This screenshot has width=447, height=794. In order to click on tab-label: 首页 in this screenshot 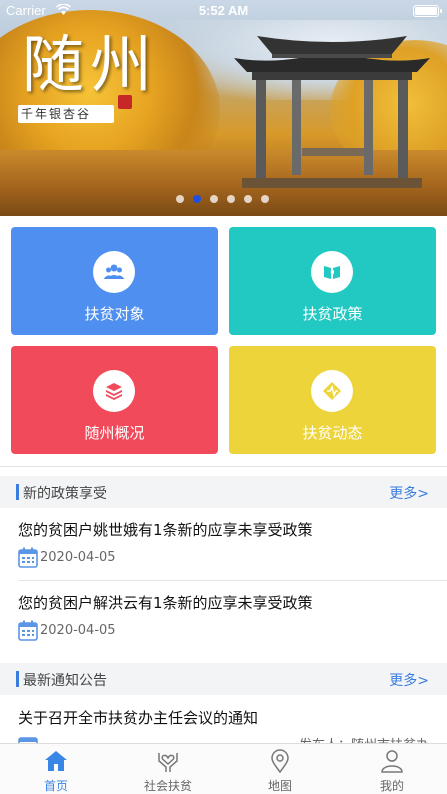, I will do `click(55, 786)`.